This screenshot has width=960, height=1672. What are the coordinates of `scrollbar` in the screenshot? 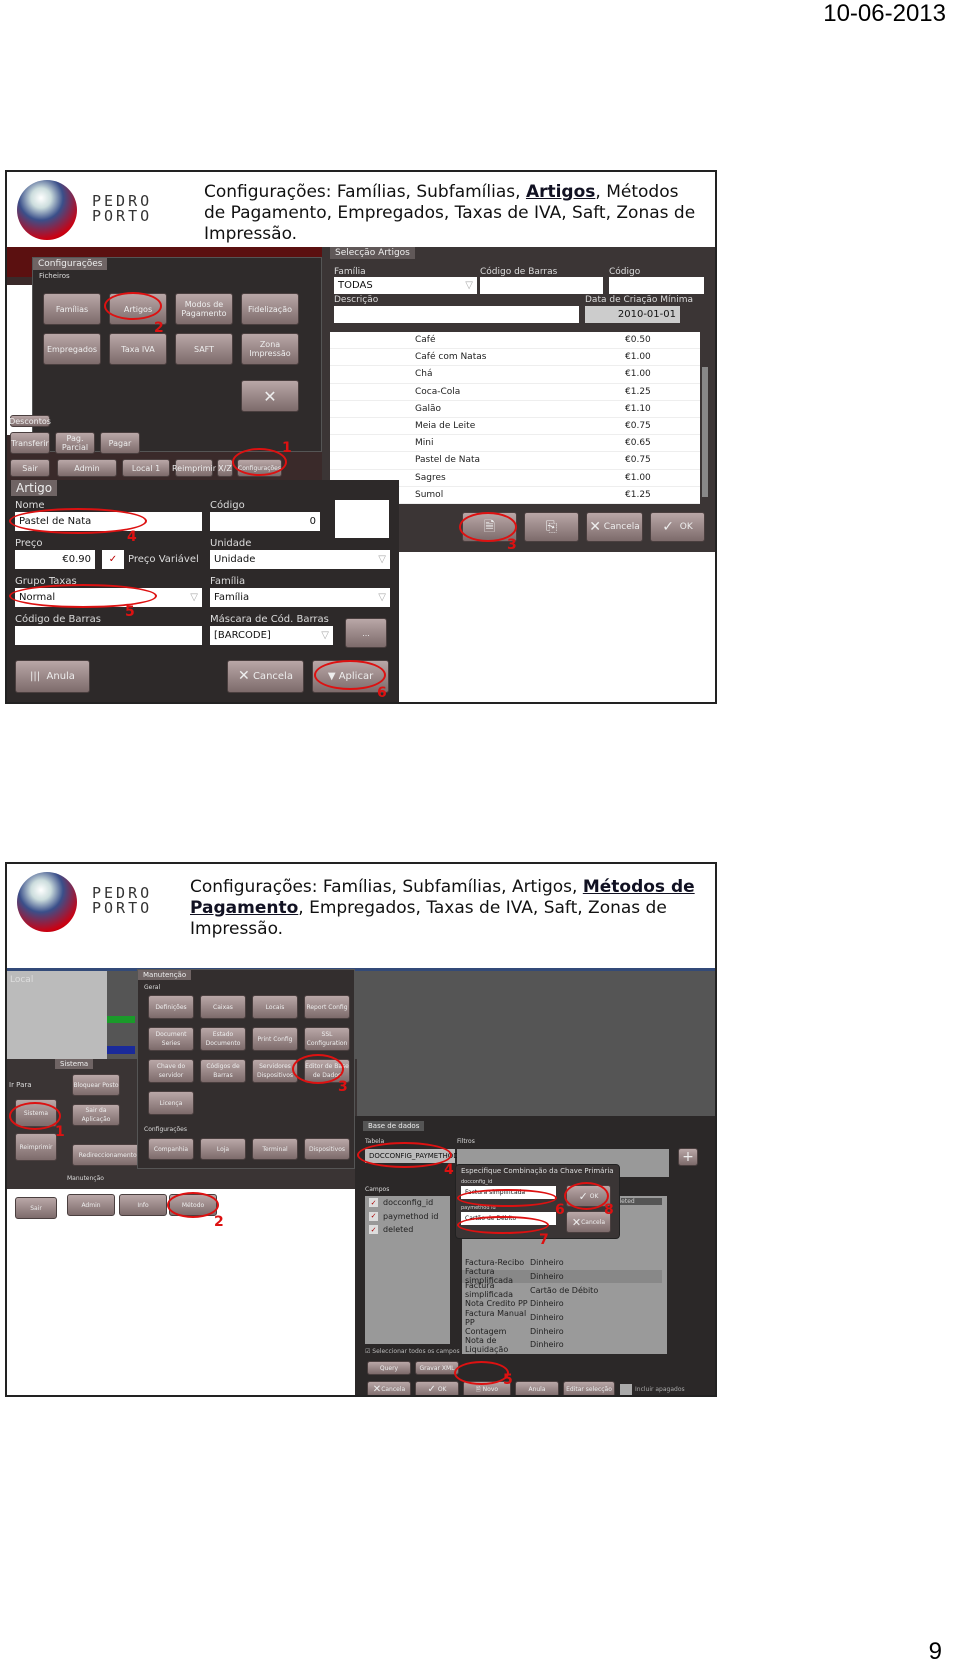 It's located at (705, 432).